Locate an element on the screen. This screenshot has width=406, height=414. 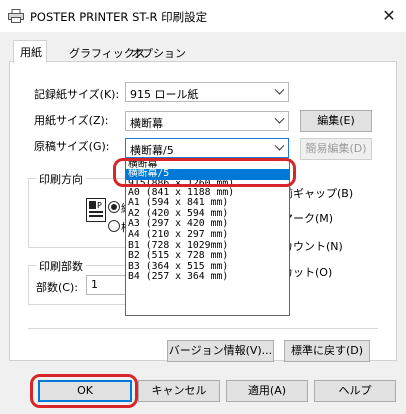
original-size-value: 横断幕/5 is located at coordinates (152, 150).